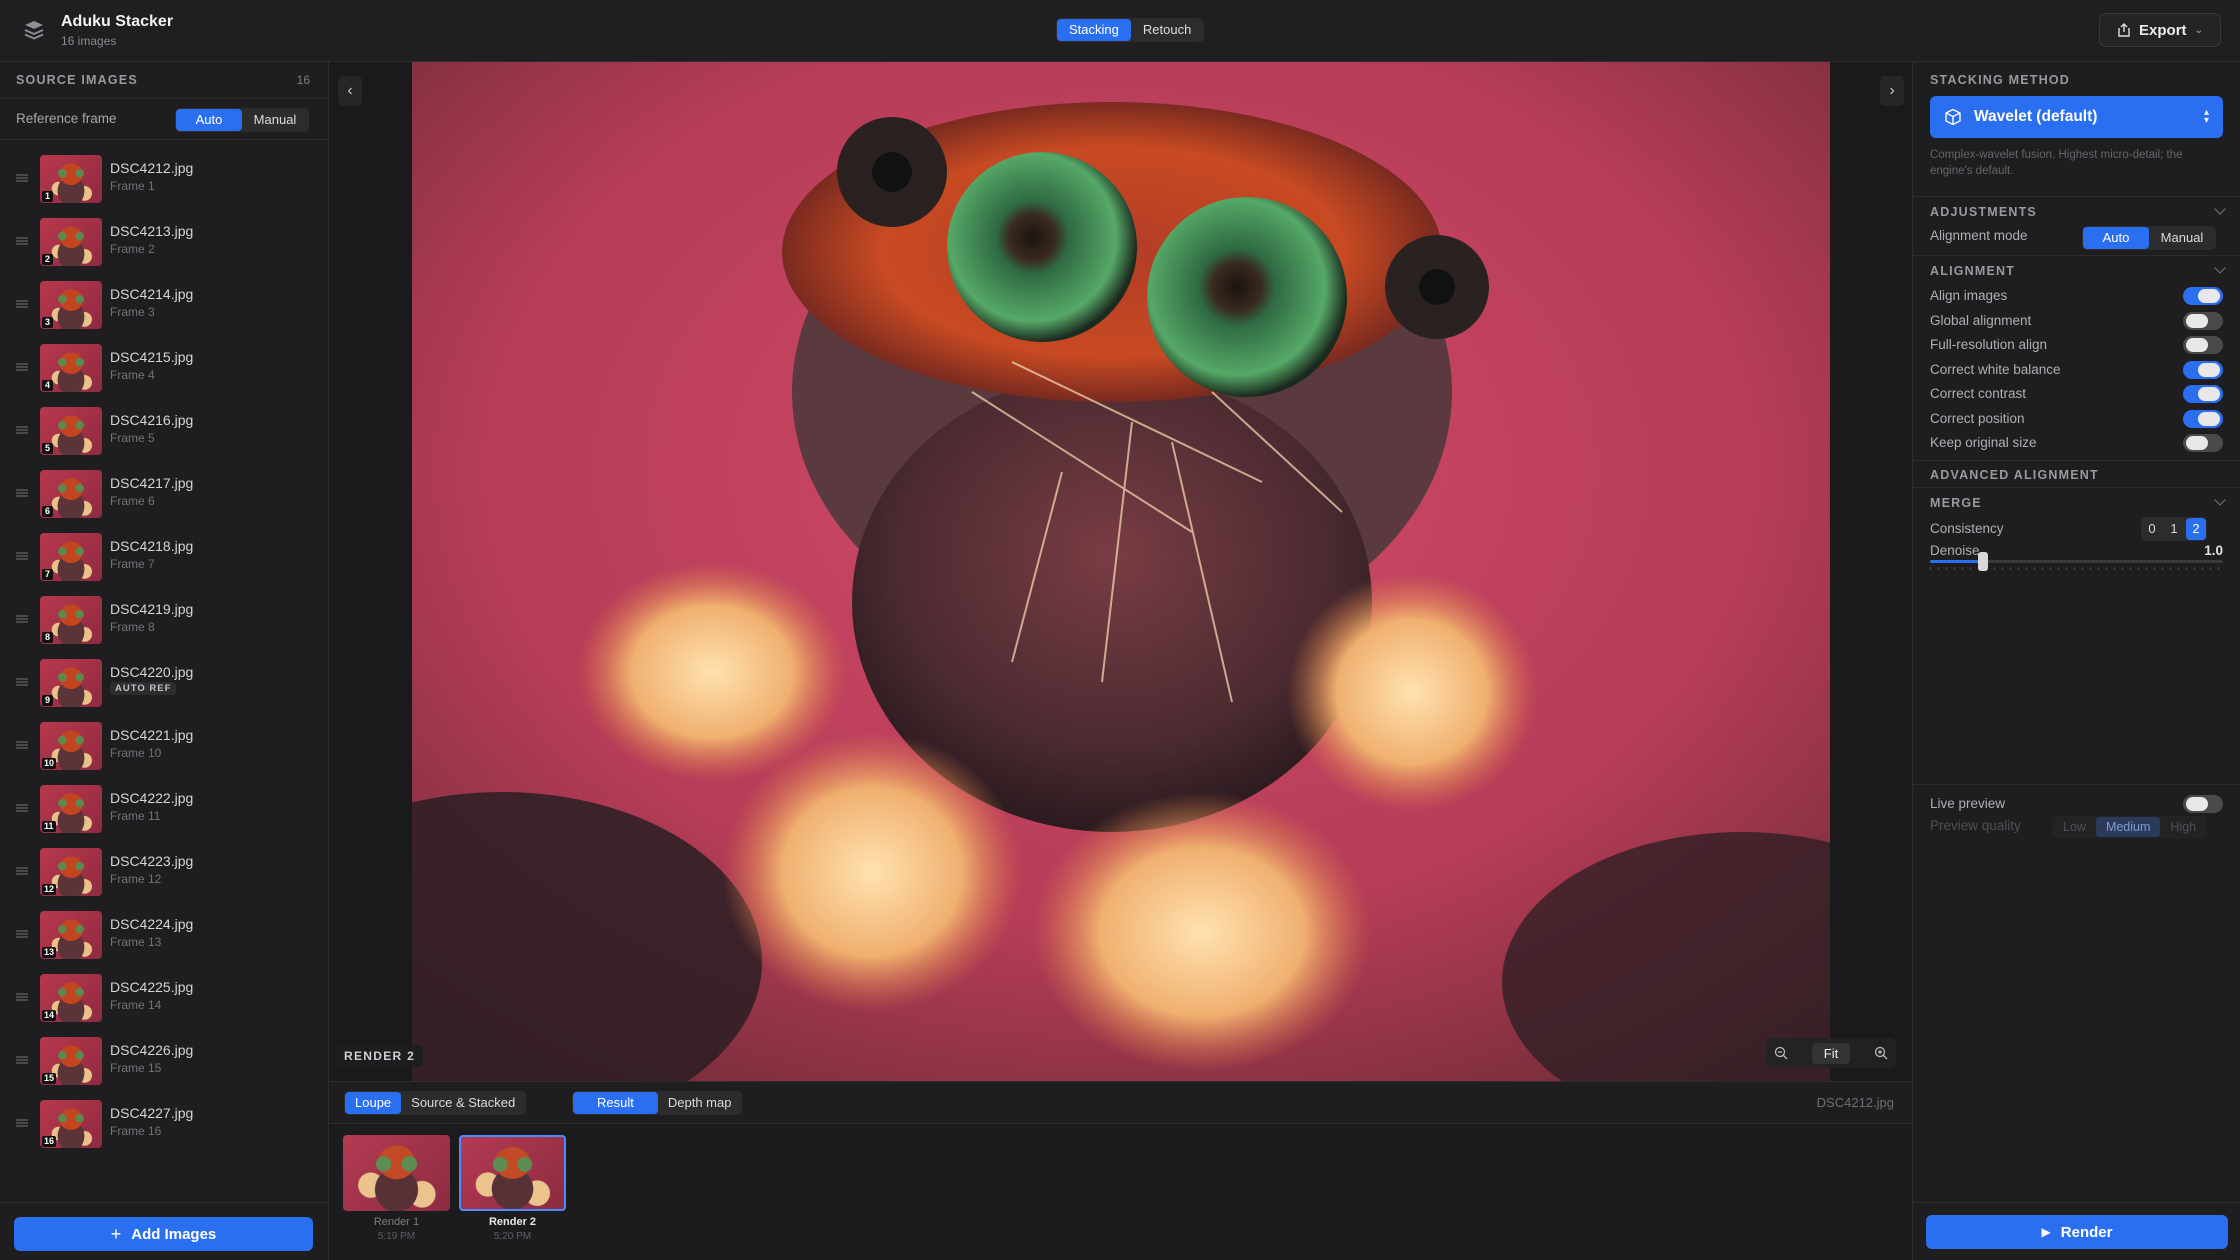 This screenshot has height=1260, width=2240. What do you see at coordinates (2076, 117) in the screenshot?
I see `stacking-method-select: Wavelet (default) ▴ ▾` at bounding box center [2076, 117].